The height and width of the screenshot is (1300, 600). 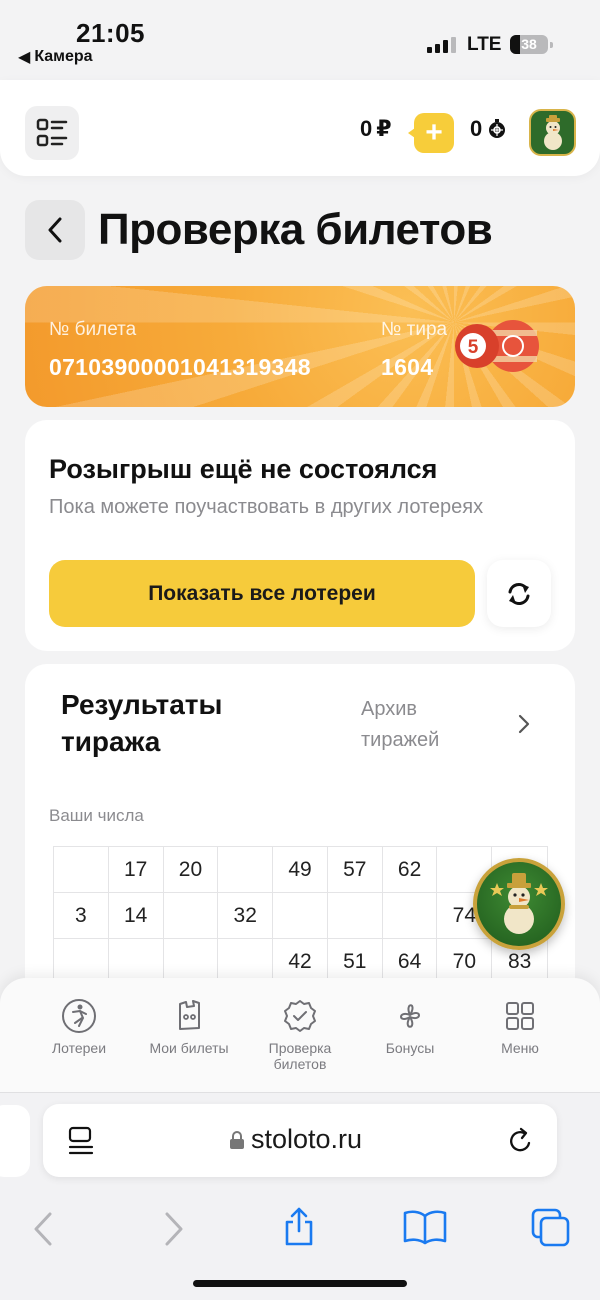 What do you see at coordinates (426, 725) in the screenshot?
I see `draw-archive-link: Архив тиражей` at bounding box center [426, 725].